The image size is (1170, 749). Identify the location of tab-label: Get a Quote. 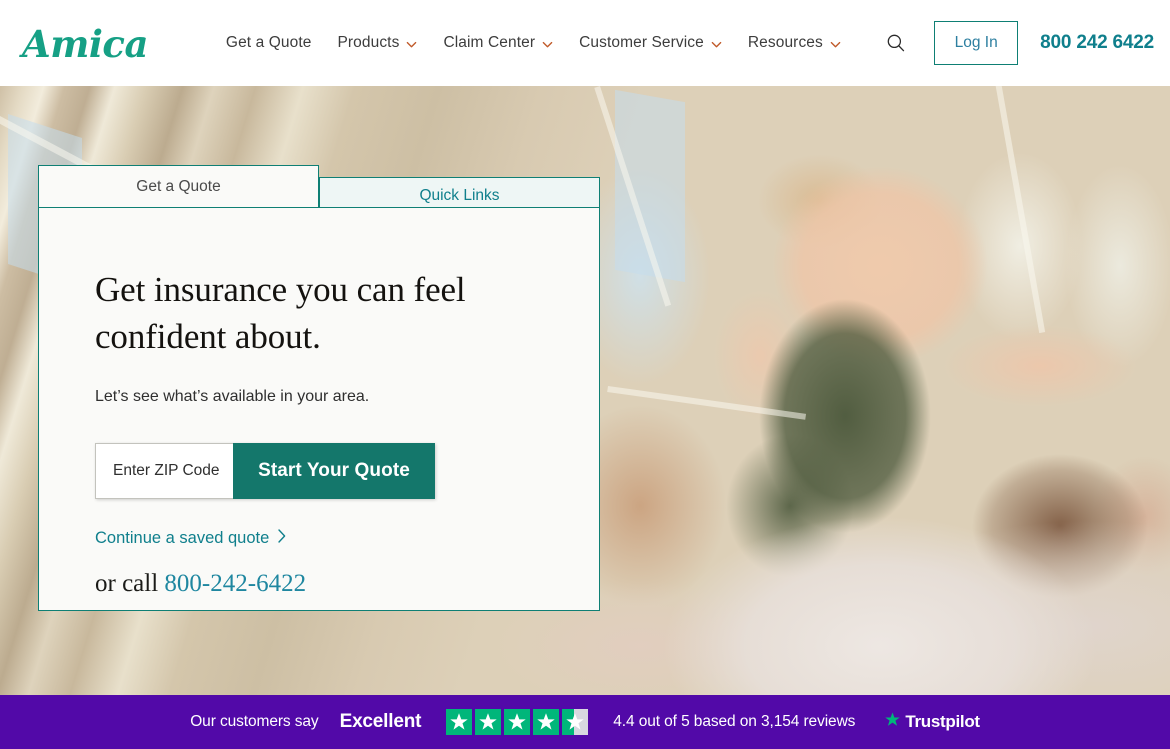
(178, 186).